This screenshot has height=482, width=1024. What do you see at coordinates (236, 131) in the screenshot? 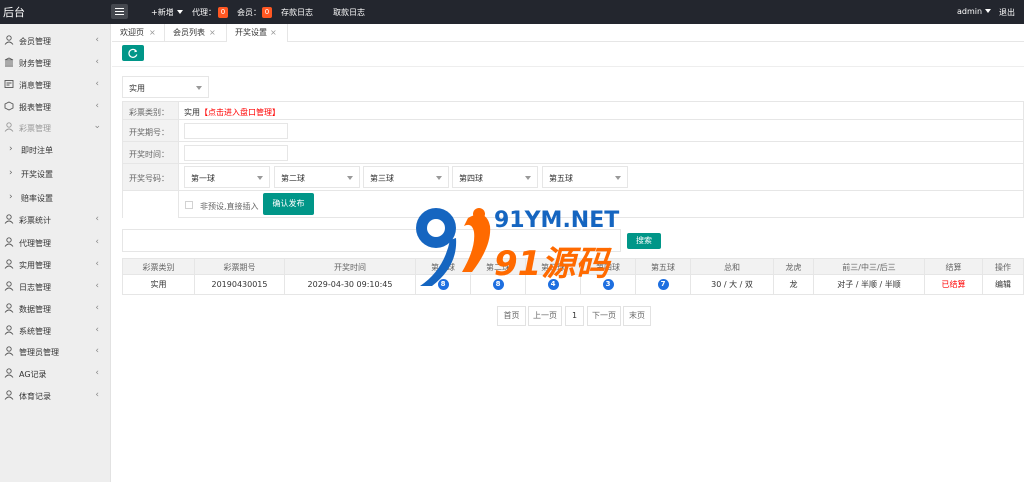
I see `period-input` at bounding box center [236, 131].